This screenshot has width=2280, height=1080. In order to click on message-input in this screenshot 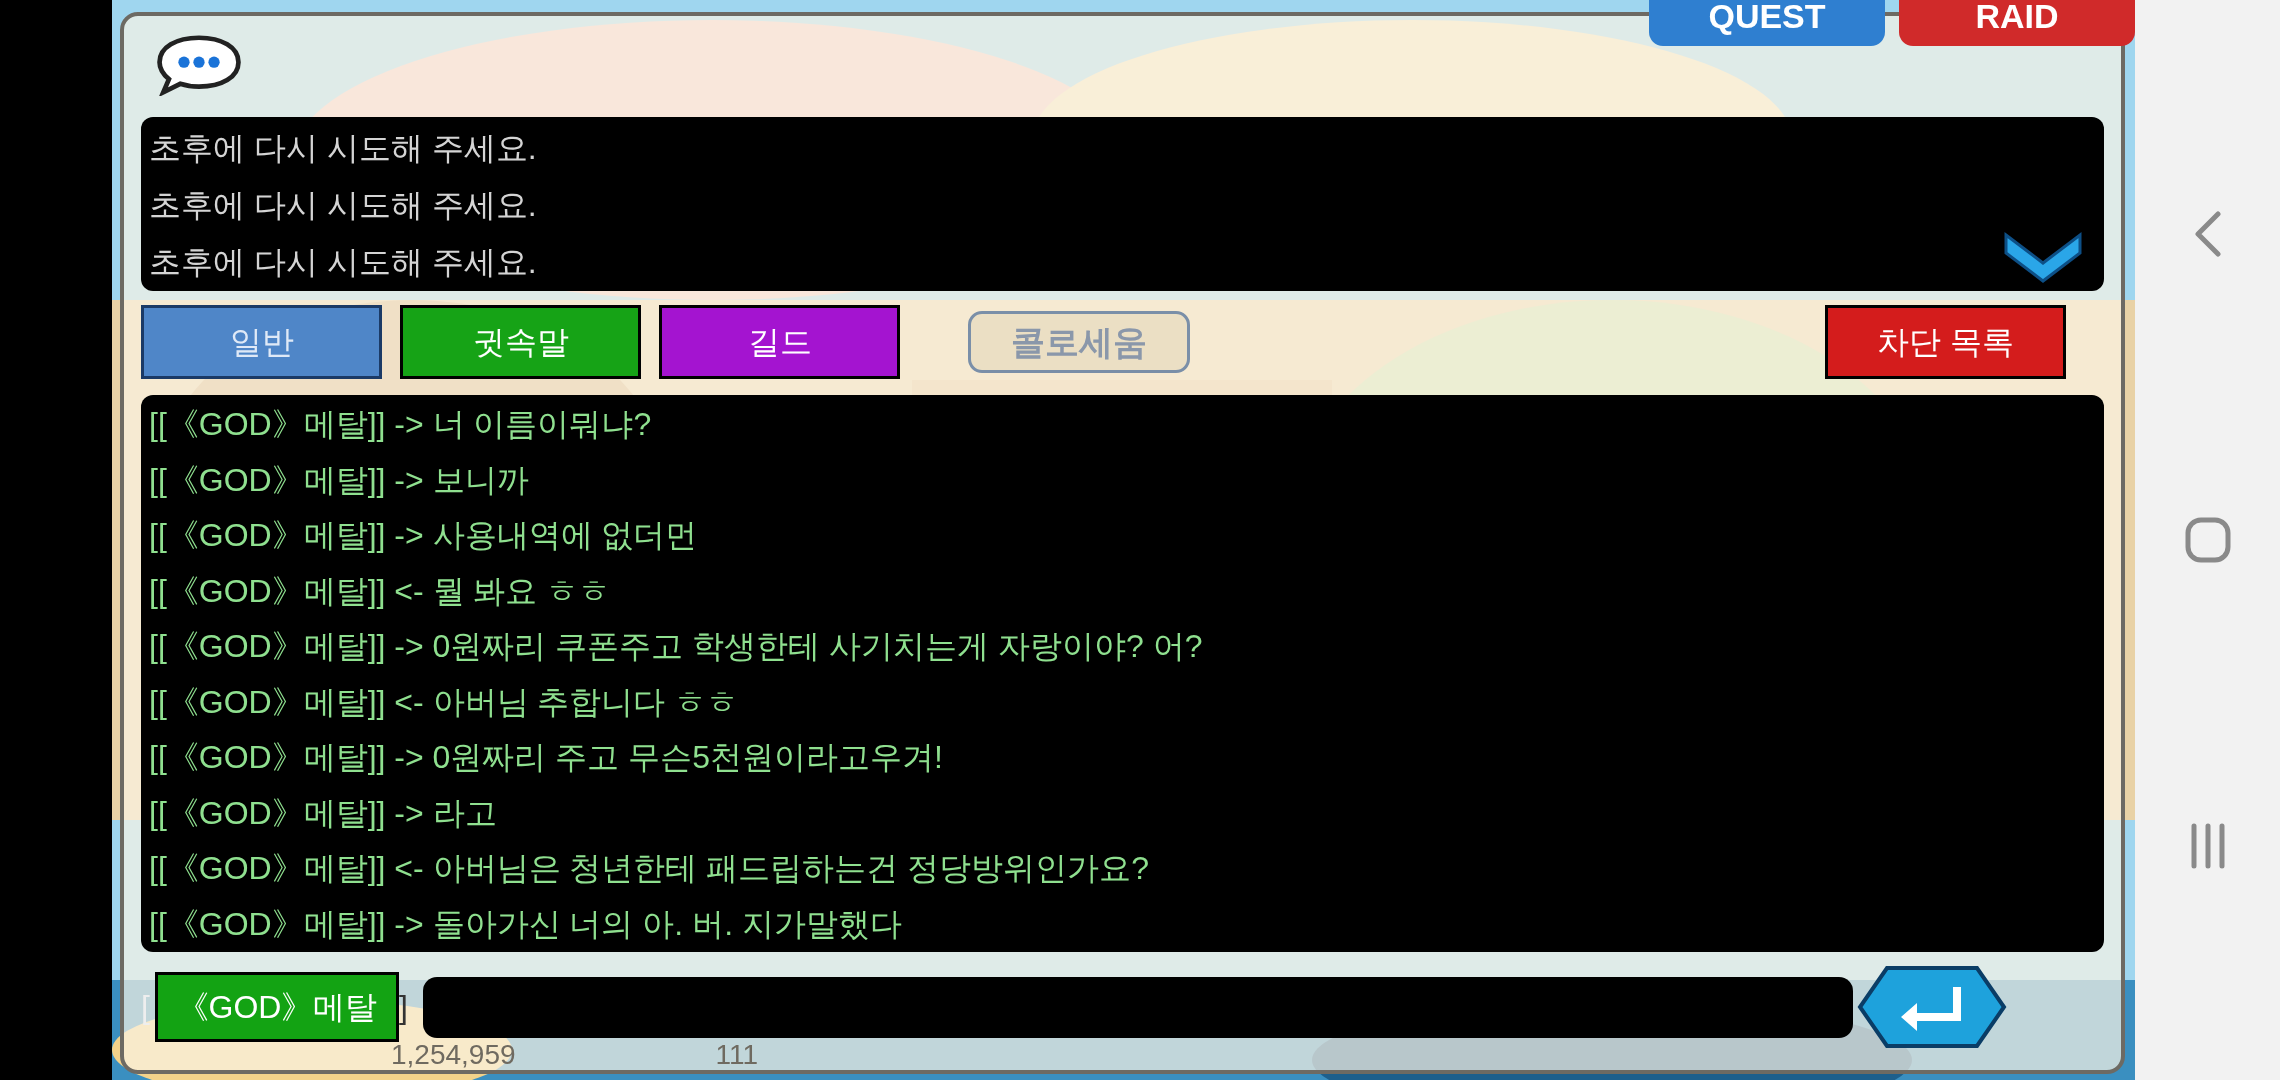, I will do `click(1138, 1007)`.